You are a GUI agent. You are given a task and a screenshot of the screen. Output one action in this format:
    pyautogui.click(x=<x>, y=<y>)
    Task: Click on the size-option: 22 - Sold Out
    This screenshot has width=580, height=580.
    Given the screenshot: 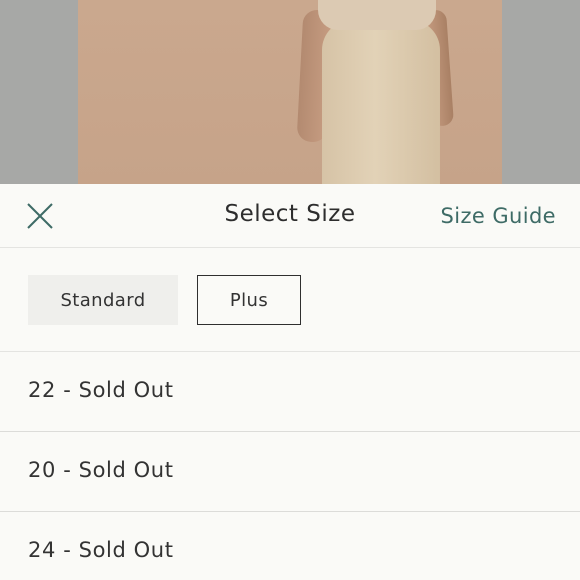 What is the action you would take?
    pyautogui.click(x=290, y=392)
    